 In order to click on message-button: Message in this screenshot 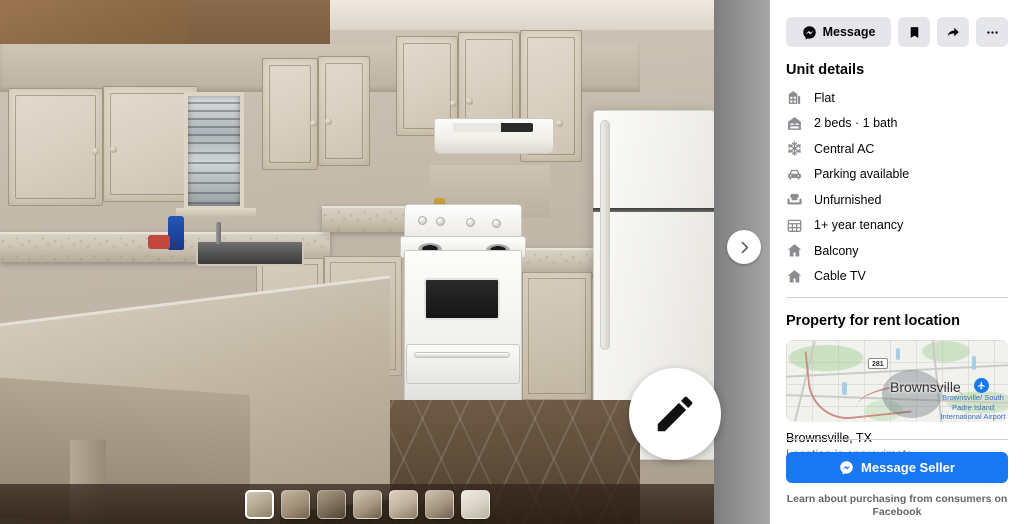, I will do `click(838, 32)`.